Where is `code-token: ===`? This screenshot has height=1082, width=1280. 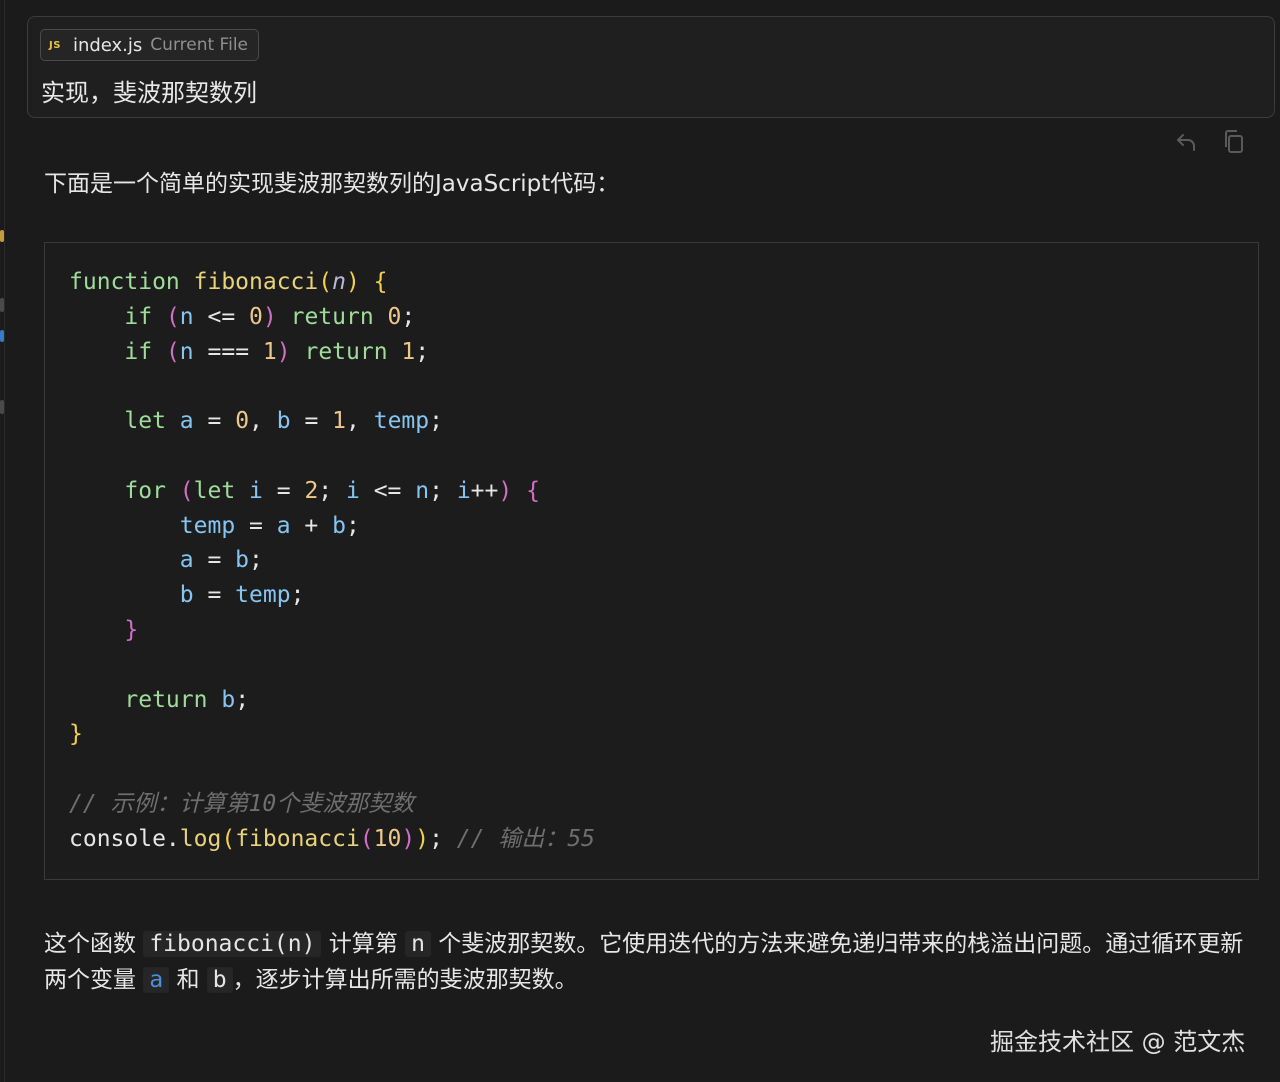
code-token: === is located at coordinates (228, 351).